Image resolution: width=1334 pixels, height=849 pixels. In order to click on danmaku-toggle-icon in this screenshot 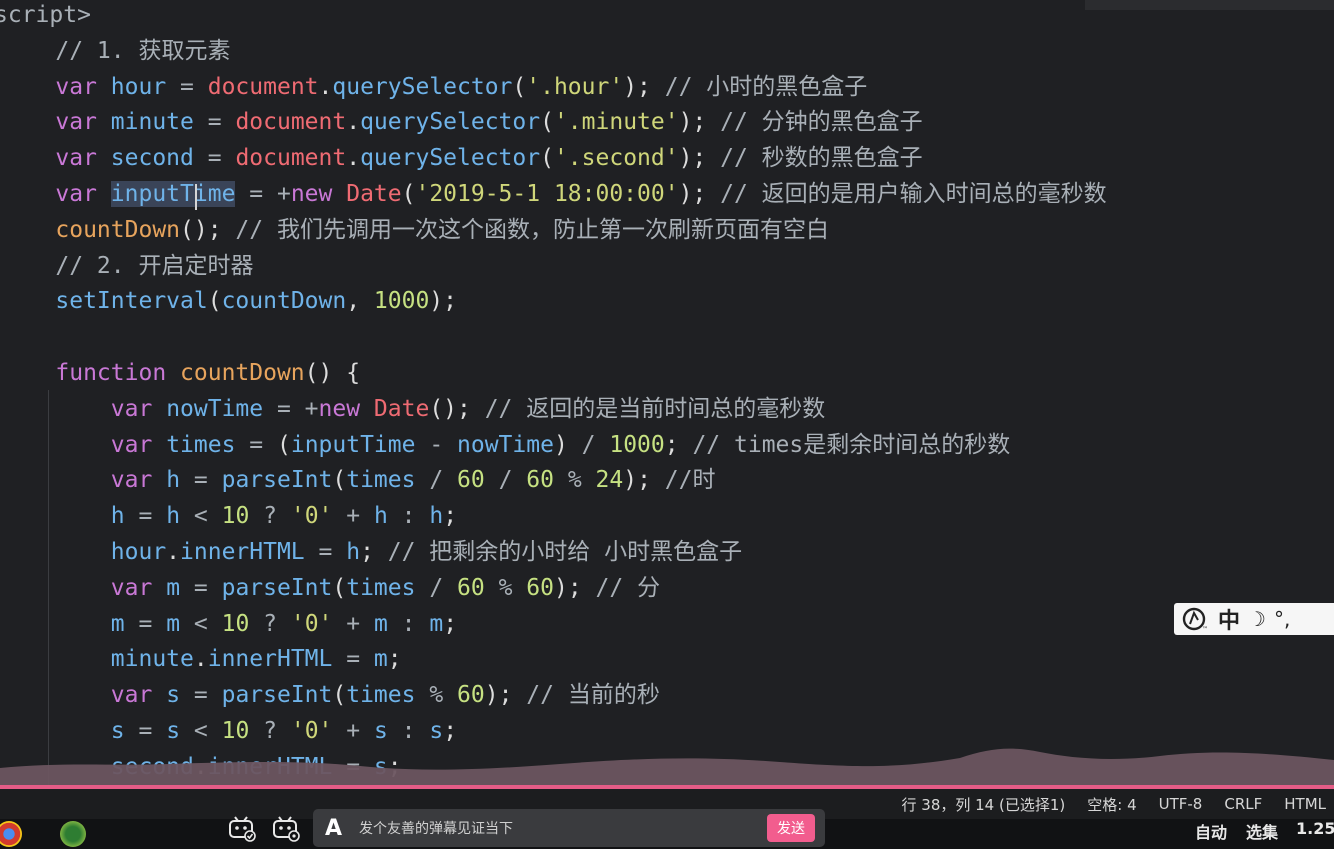, I will do `click(241, 828)`.